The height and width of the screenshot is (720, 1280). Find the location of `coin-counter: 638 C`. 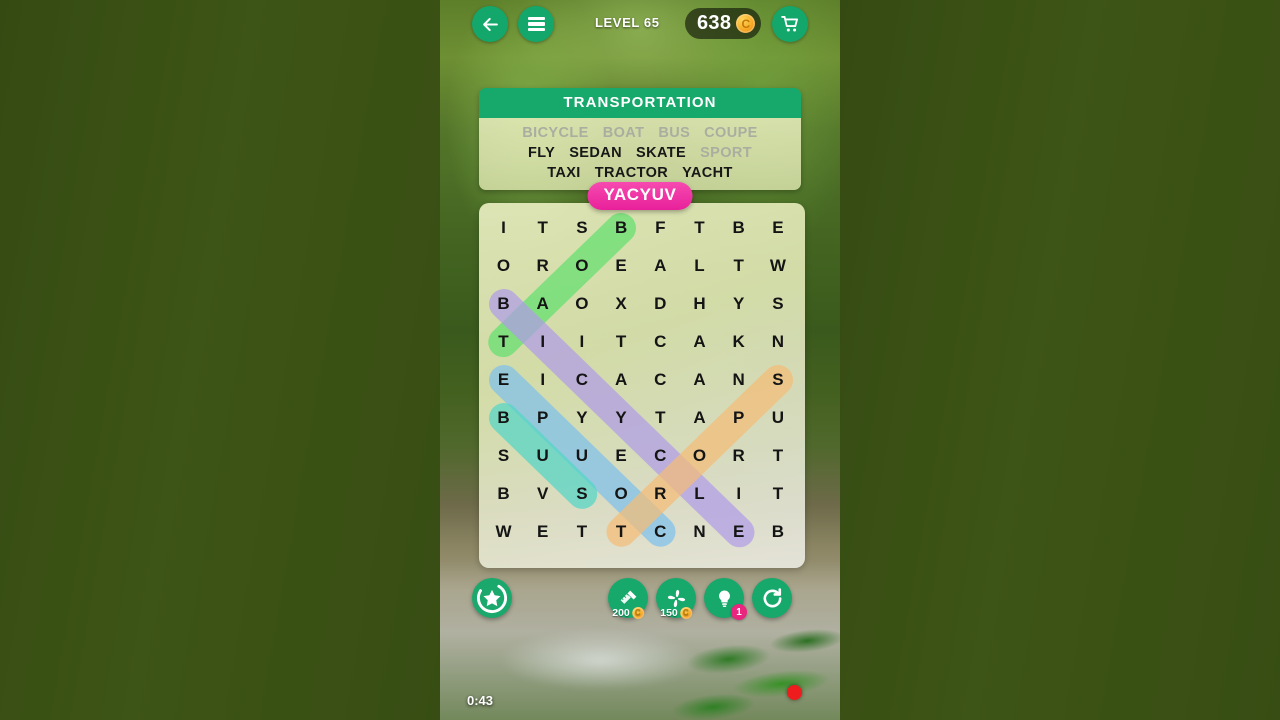

coin-counter: 638 C is located at coordinates (723, 23).